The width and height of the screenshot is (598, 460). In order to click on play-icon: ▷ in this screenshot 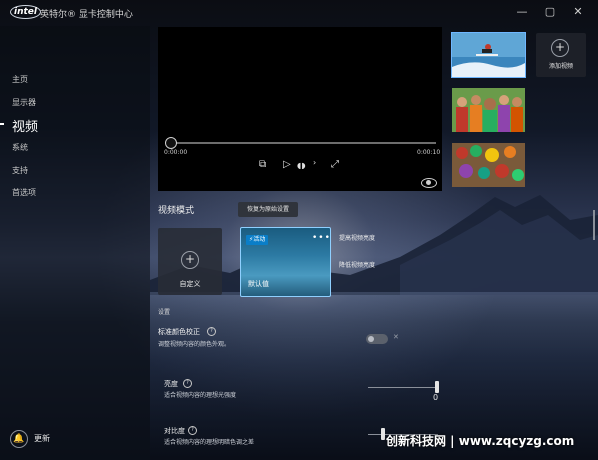, I will do `click(287, 164)`.